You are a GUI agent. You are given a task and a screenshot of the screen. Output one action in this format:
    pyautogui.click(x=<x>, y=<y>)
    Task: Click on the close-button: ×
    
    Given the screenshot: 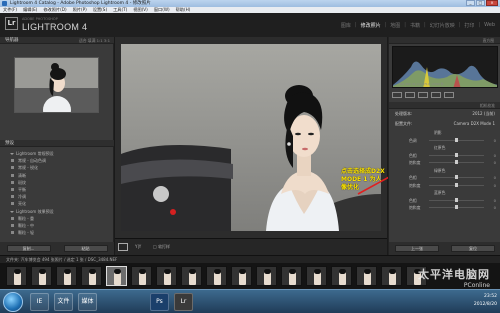 What is the action you would take?
    pyautogui.click(x=492, y=3)
    